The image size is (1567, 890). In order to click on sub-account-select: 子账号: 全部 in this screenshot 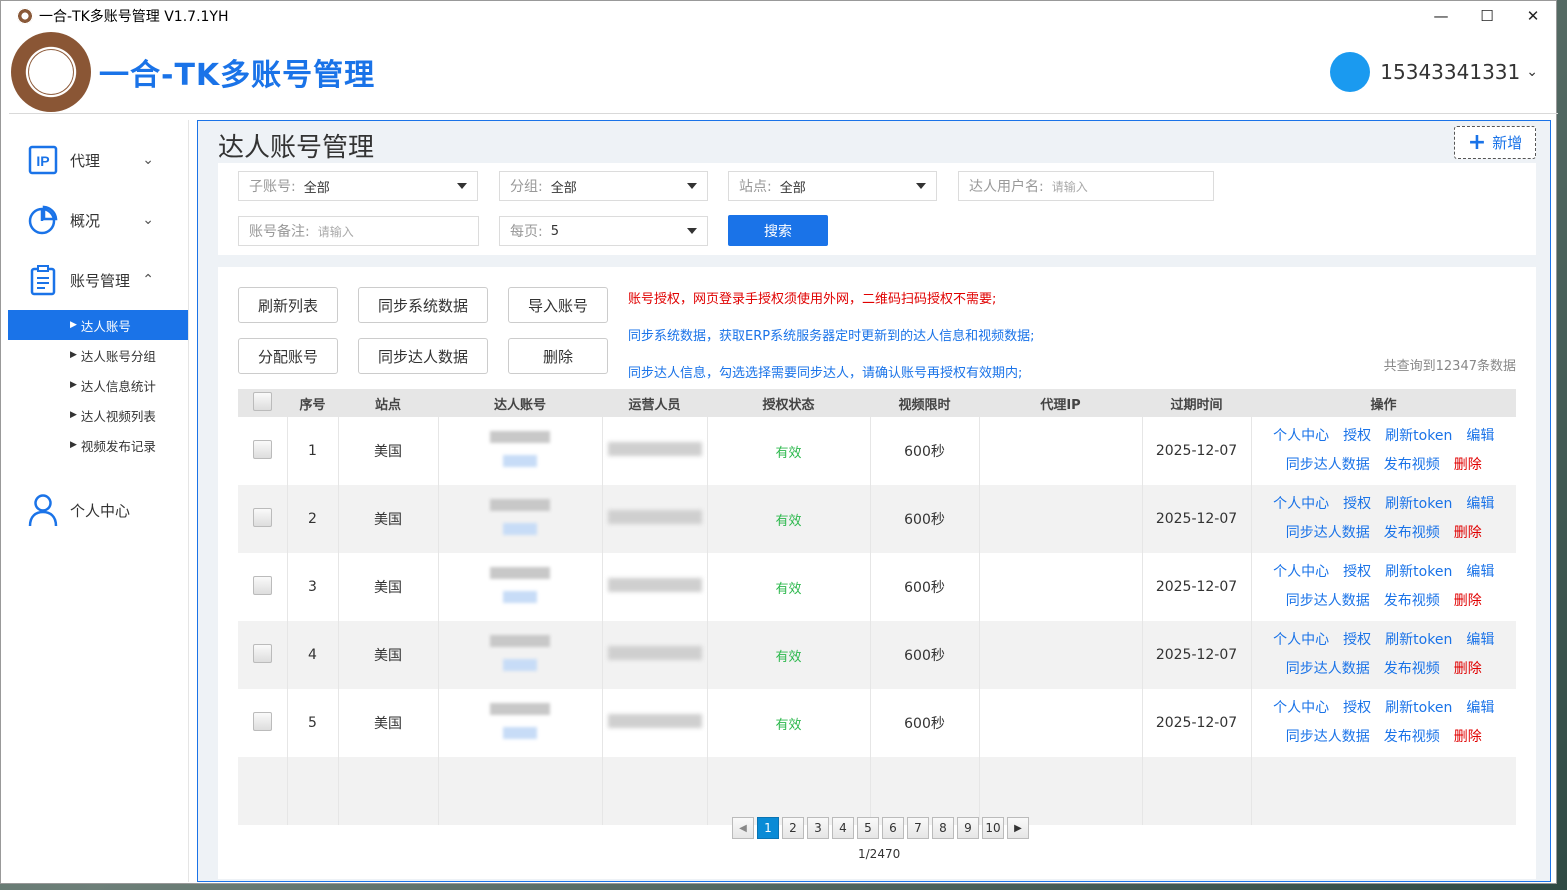, I will do `click(358, 186)`.